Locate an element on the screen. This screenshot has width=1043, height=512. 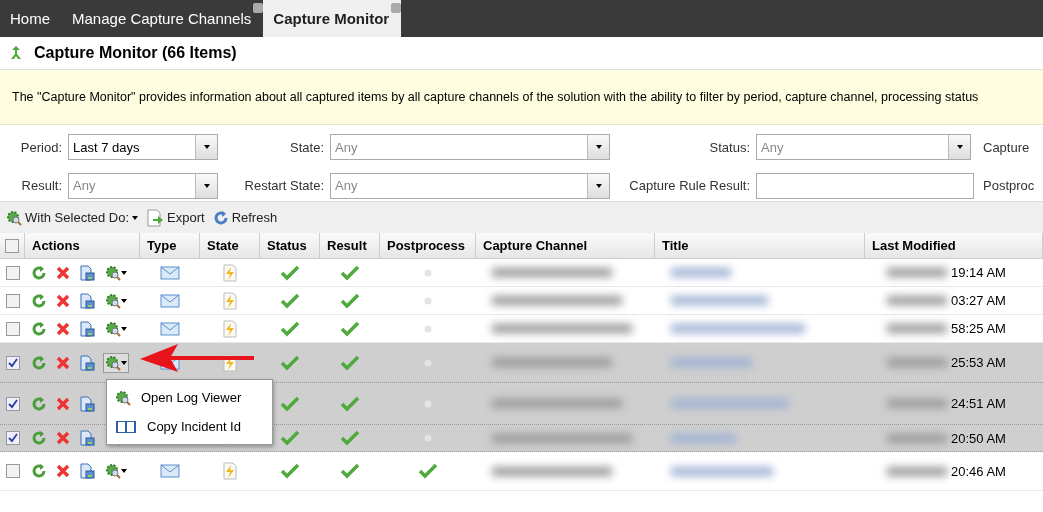
table-cell: 03:27 AM is located at coordinates (978, 300).